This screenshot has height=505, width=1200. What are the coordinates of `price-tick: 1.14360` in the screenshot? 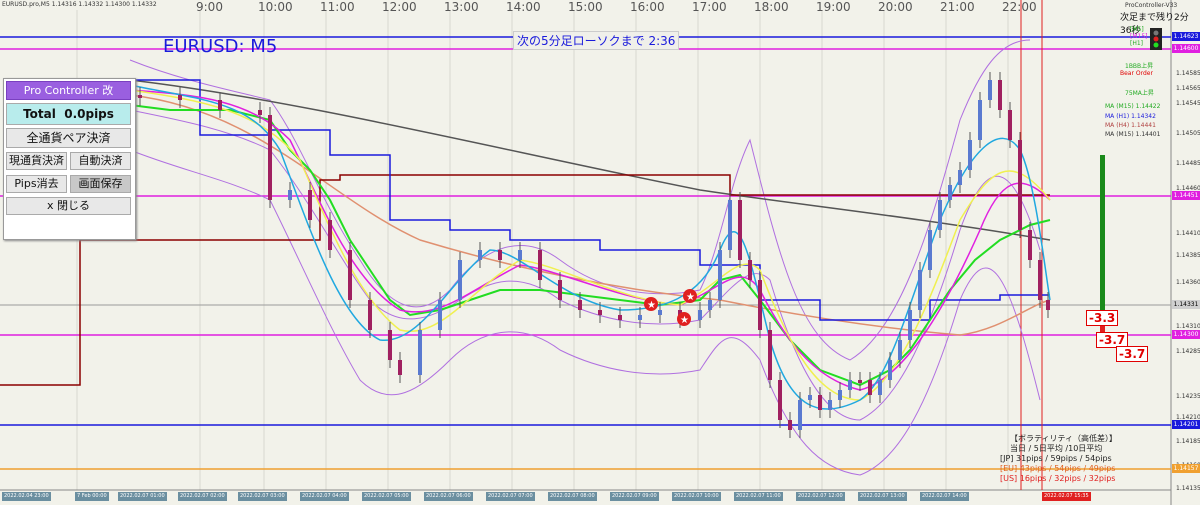 It's located at (1188, 282).